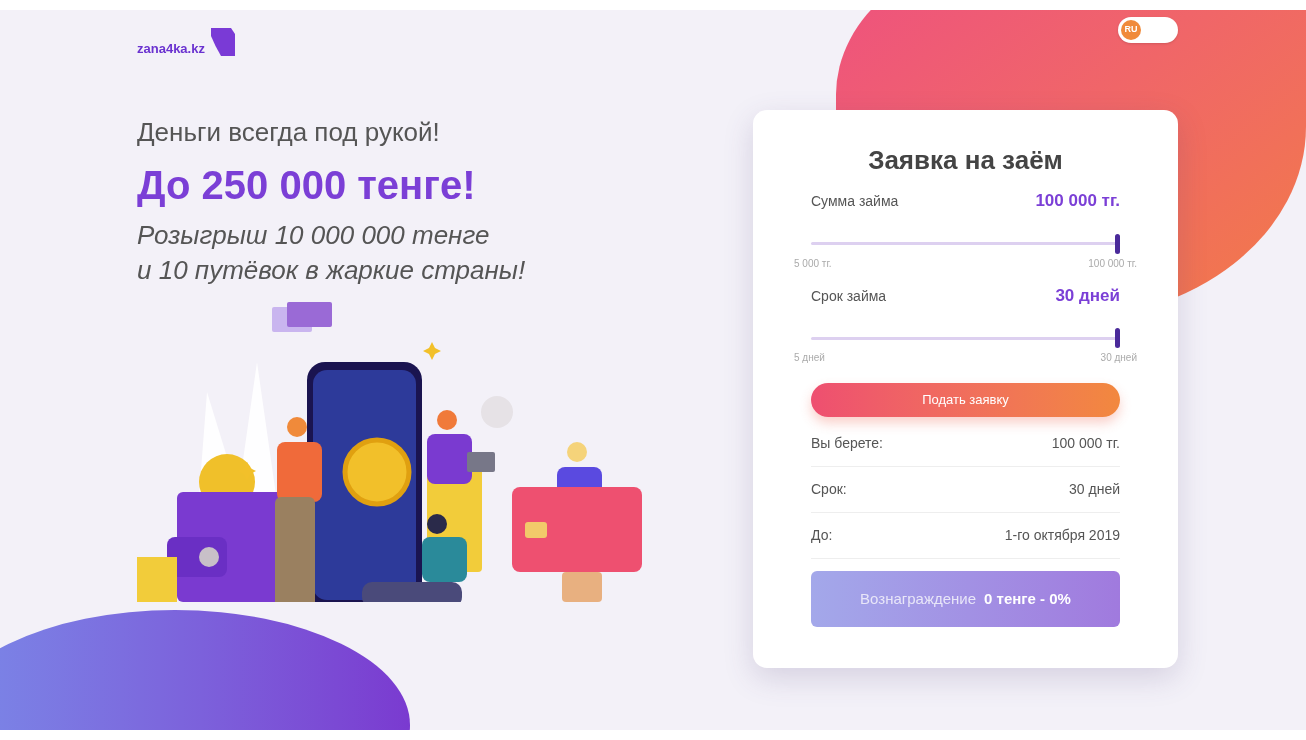 The height and width of the screenshot is (740, 1306). I want to click on slider-value: 30 дней, so click(1087, 295).